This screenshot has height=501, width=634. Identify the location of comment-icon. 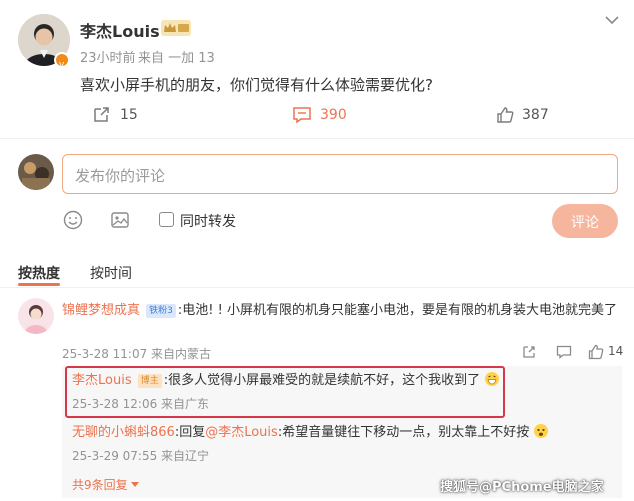
(302, 115).